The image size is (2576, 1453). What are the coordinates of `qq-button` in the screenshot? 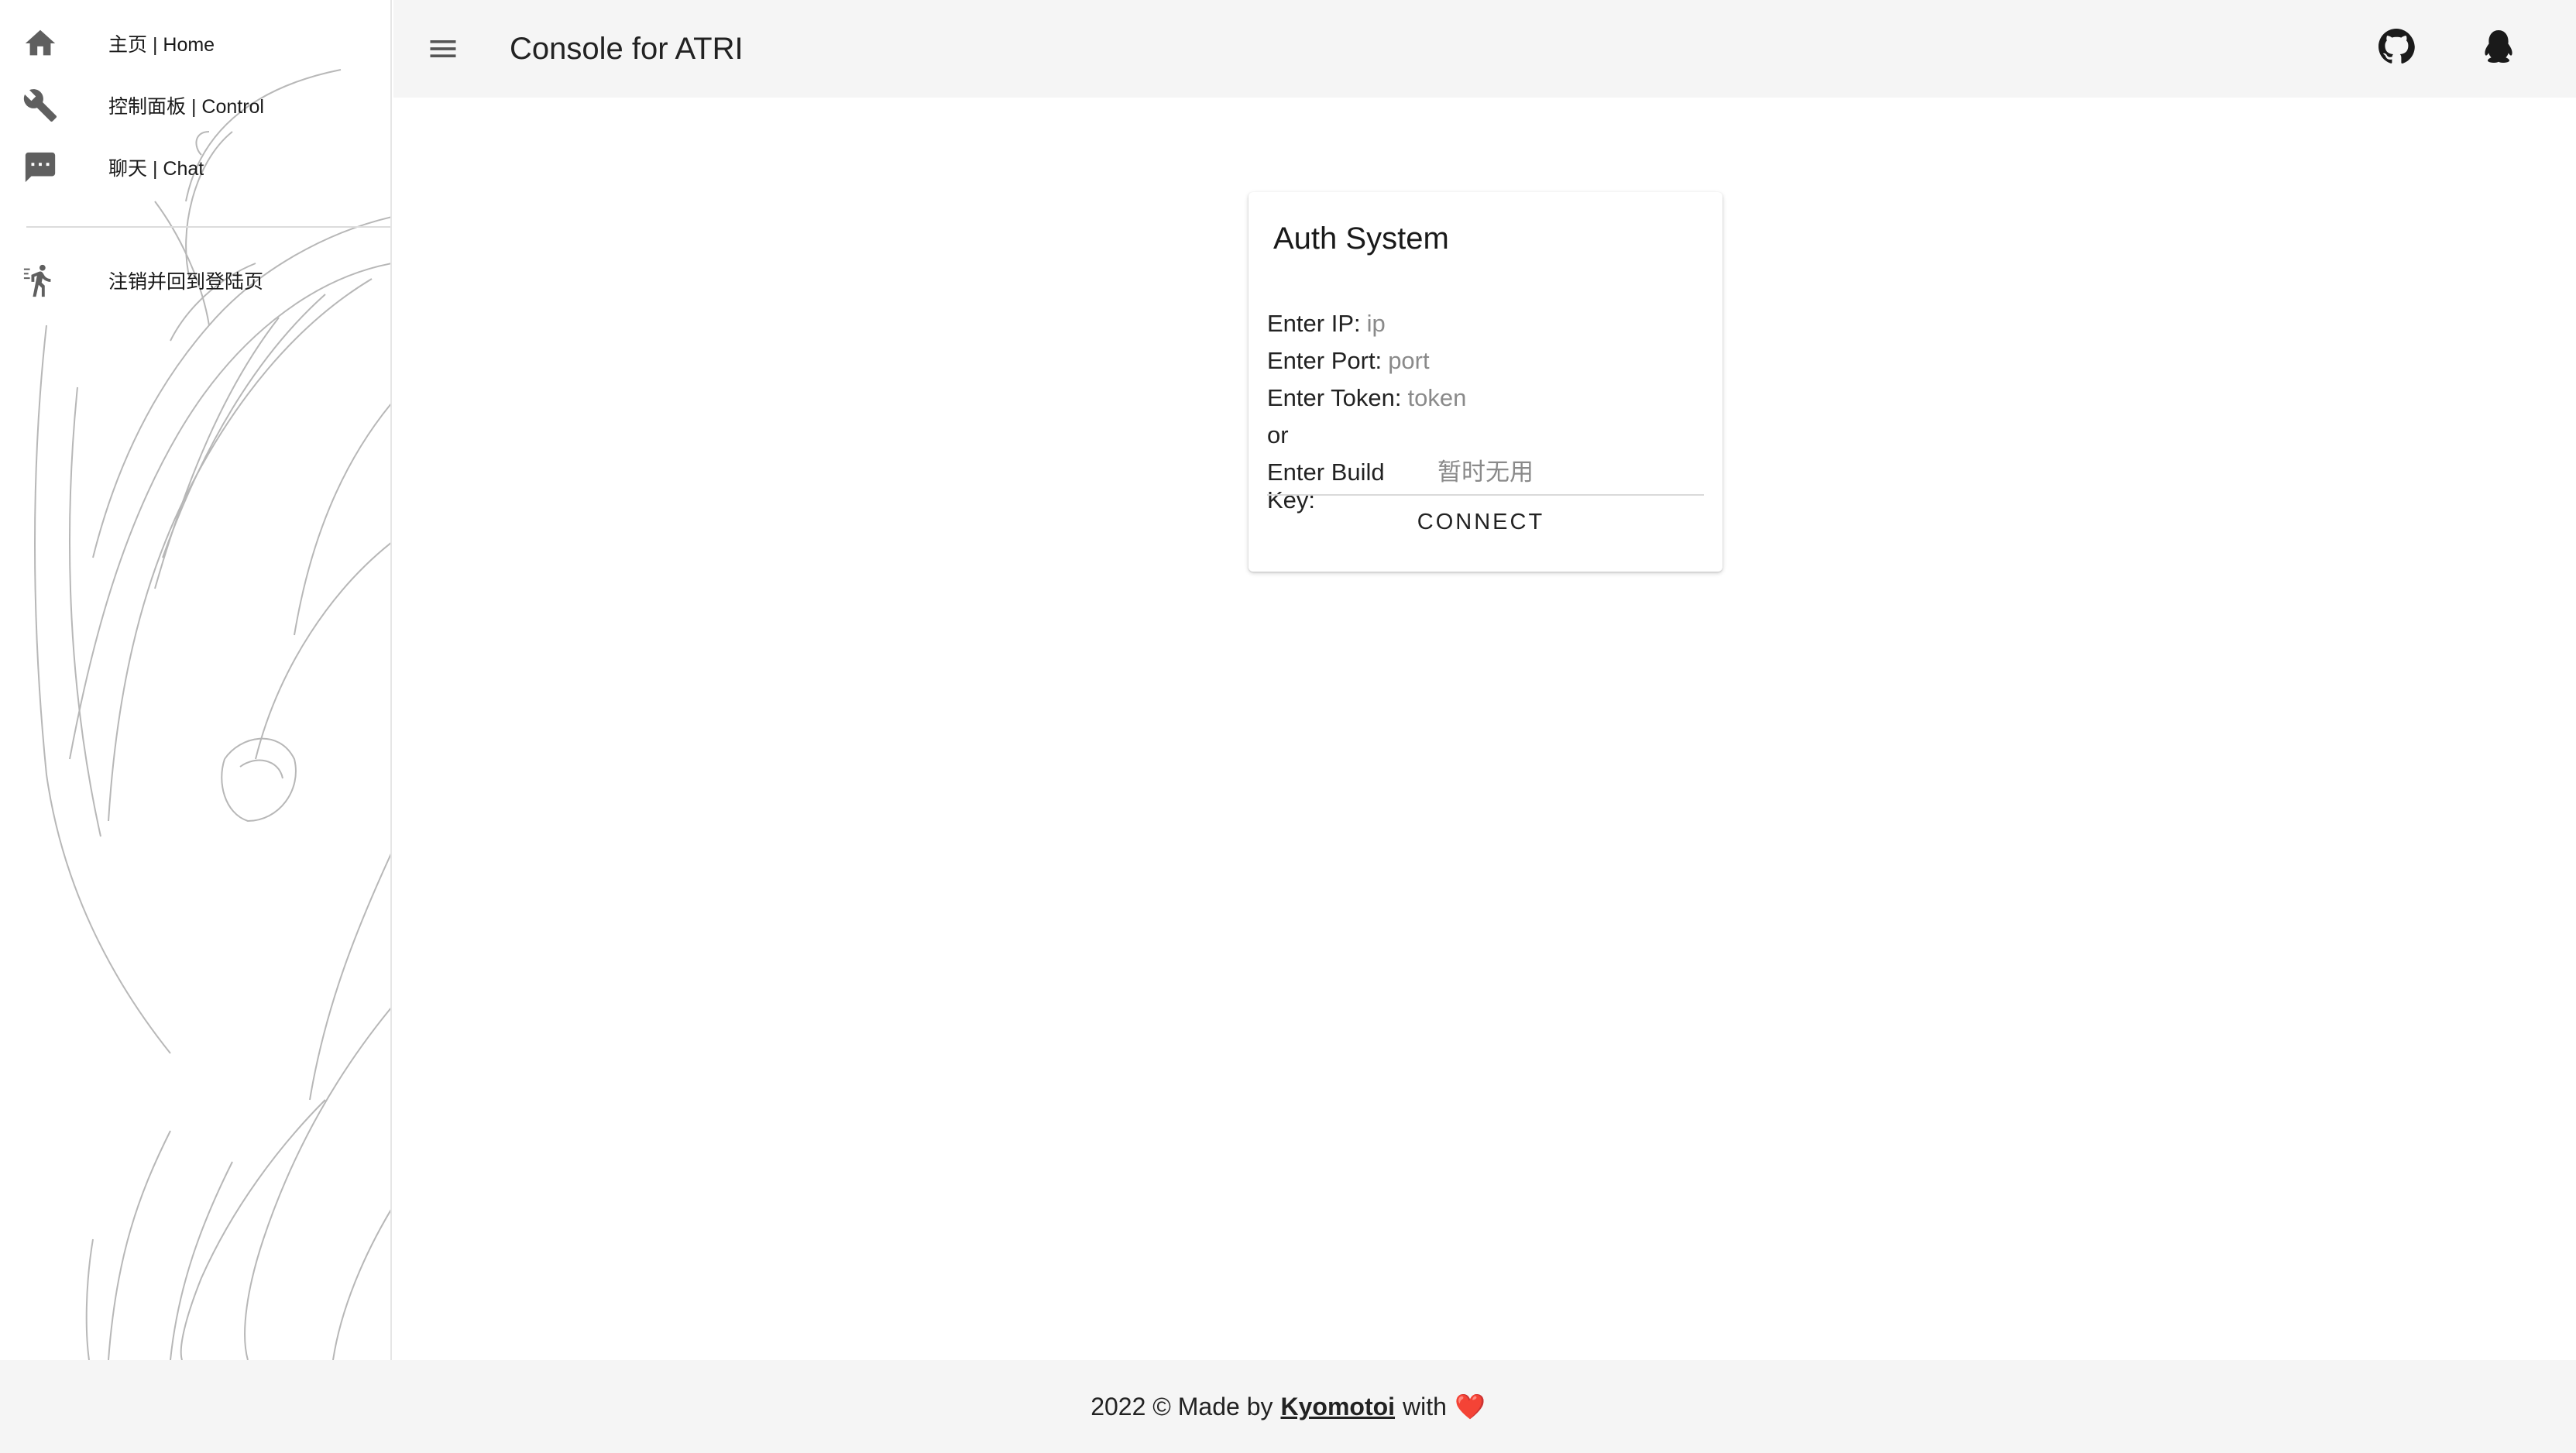 It's located at (2498, 46).